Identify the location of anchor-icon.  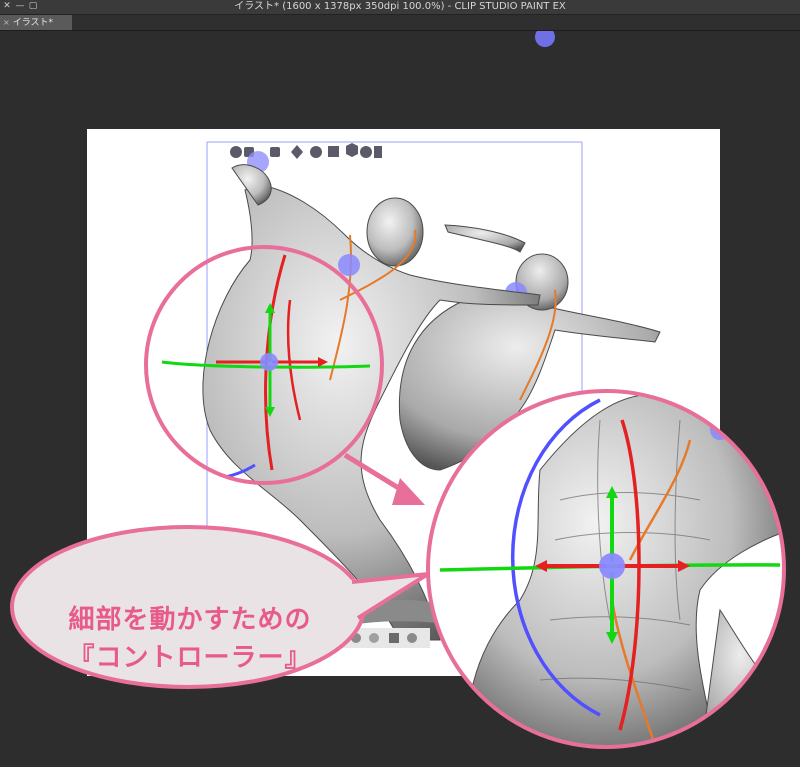
(412, 638).